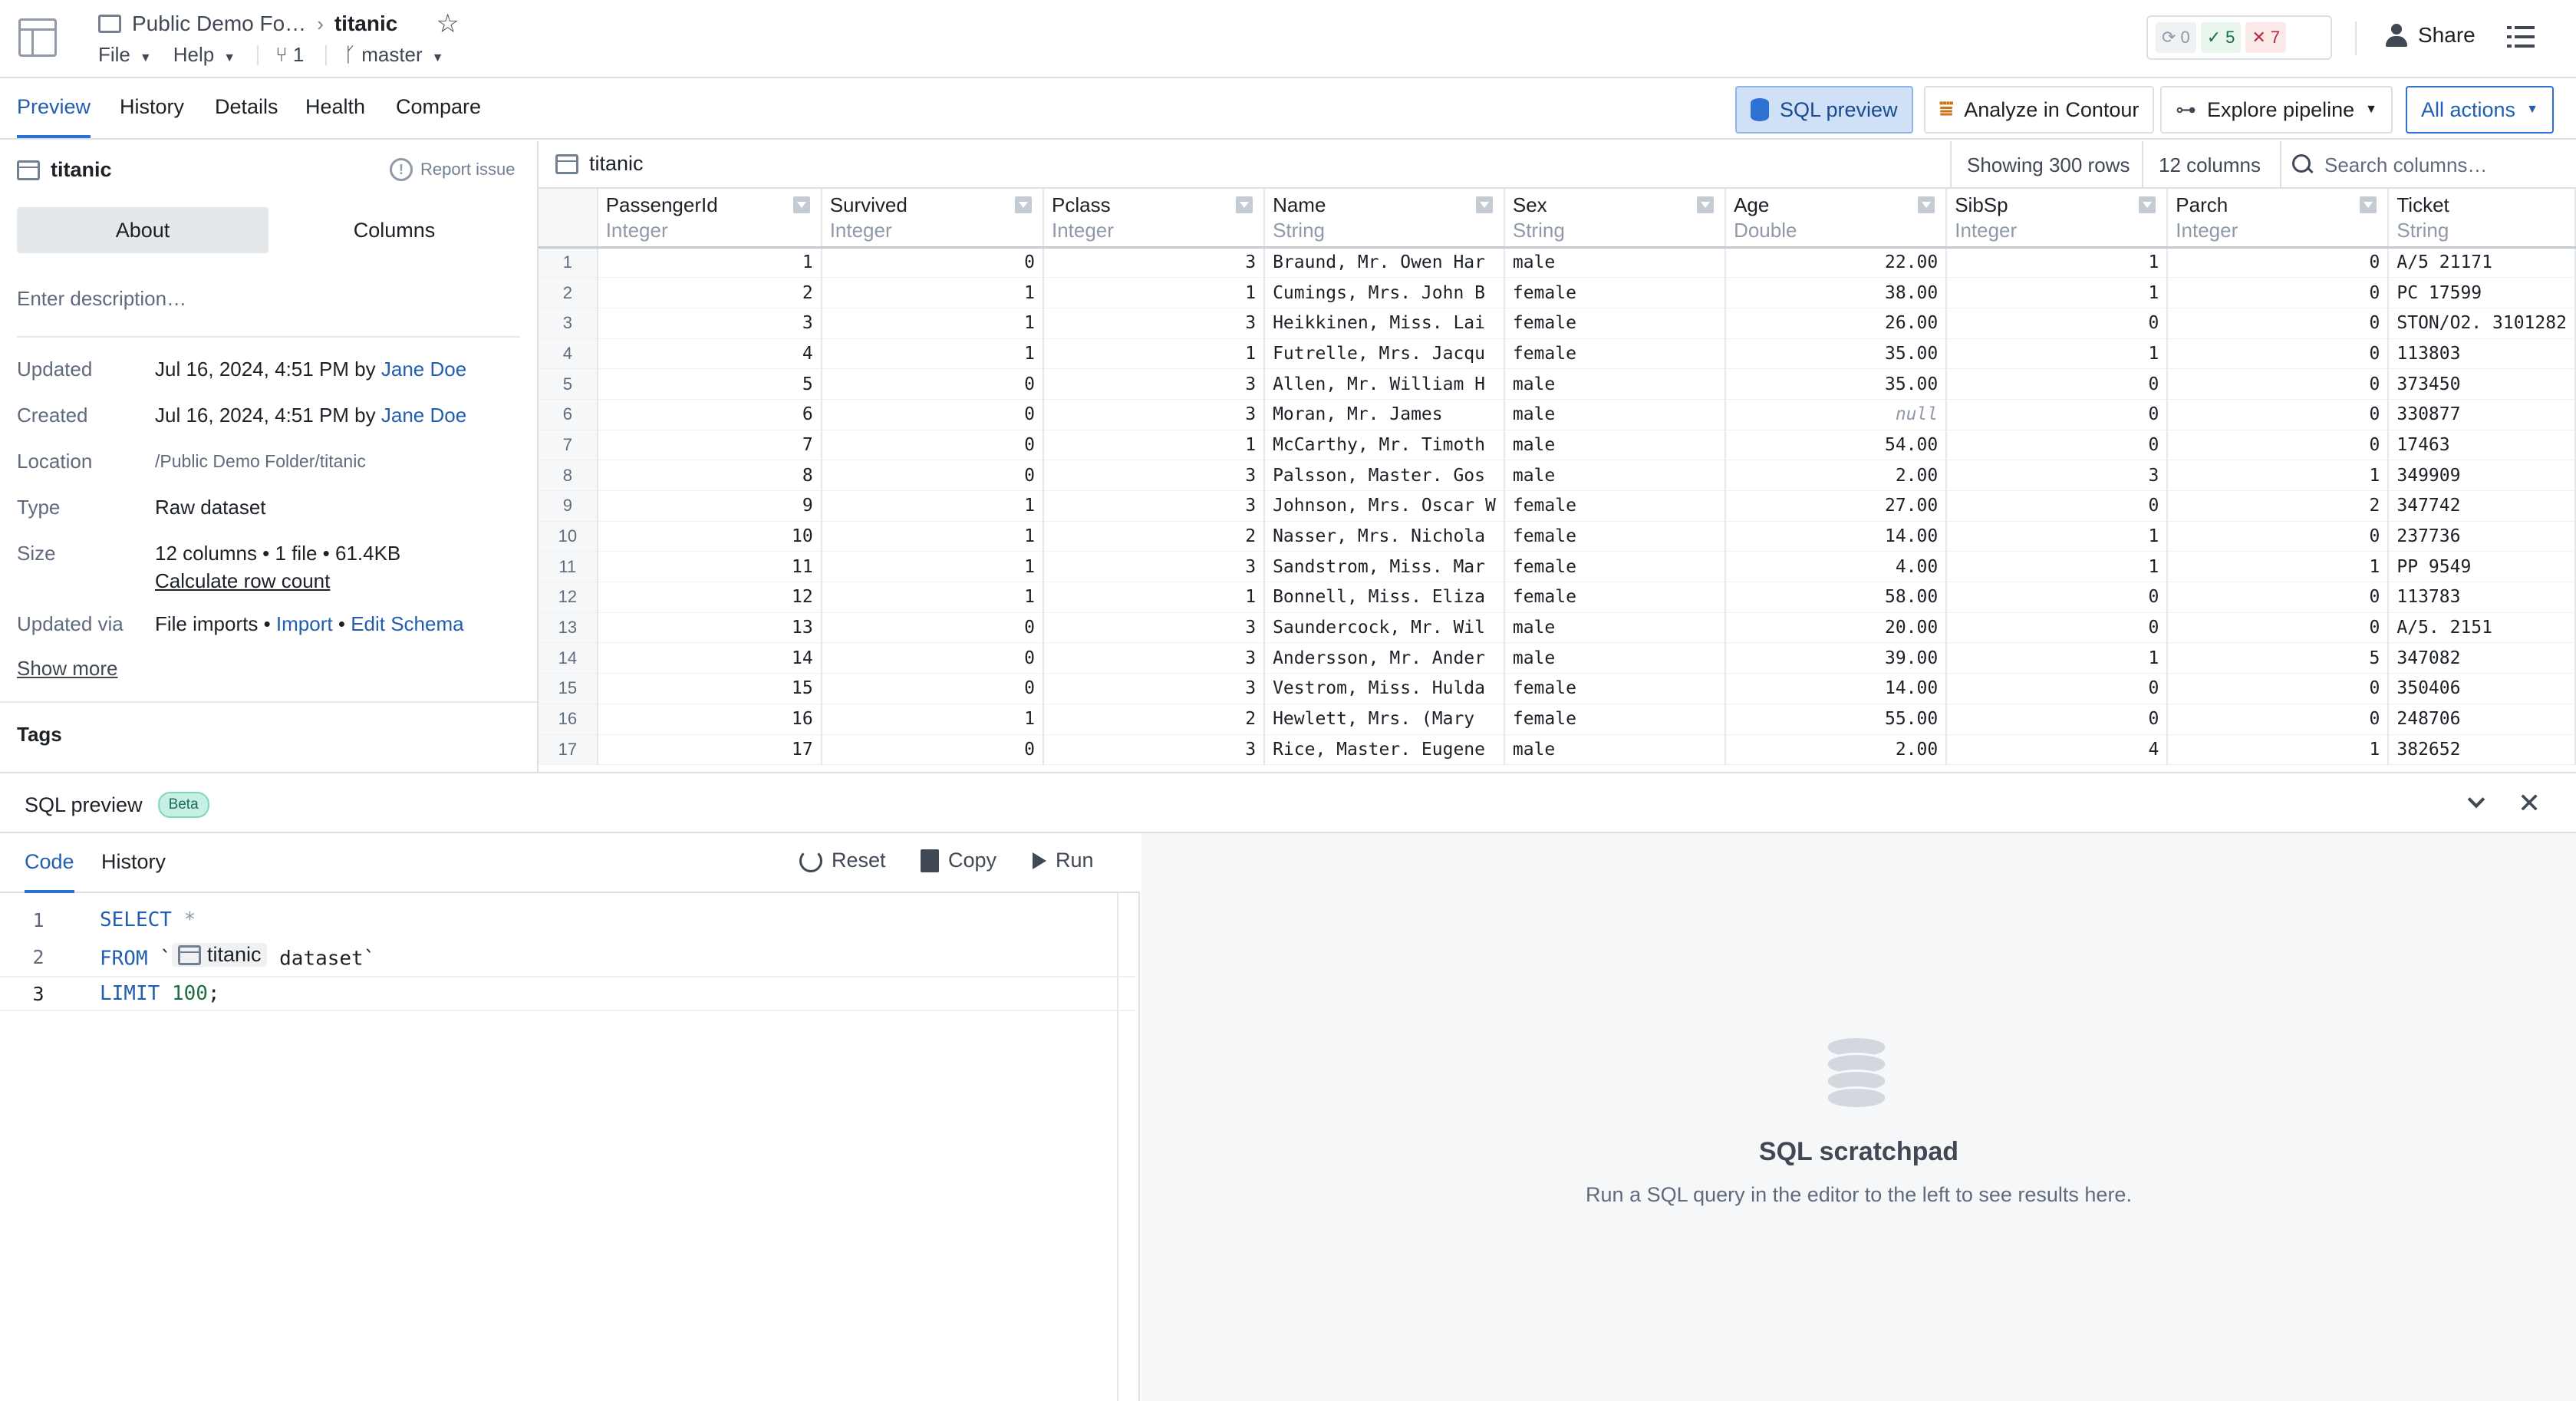 The image size is (2576, 1401). Describe the element at coordinates (289, 55) in the screenshot. I see `branch-count: ⑂ 1` at that location.